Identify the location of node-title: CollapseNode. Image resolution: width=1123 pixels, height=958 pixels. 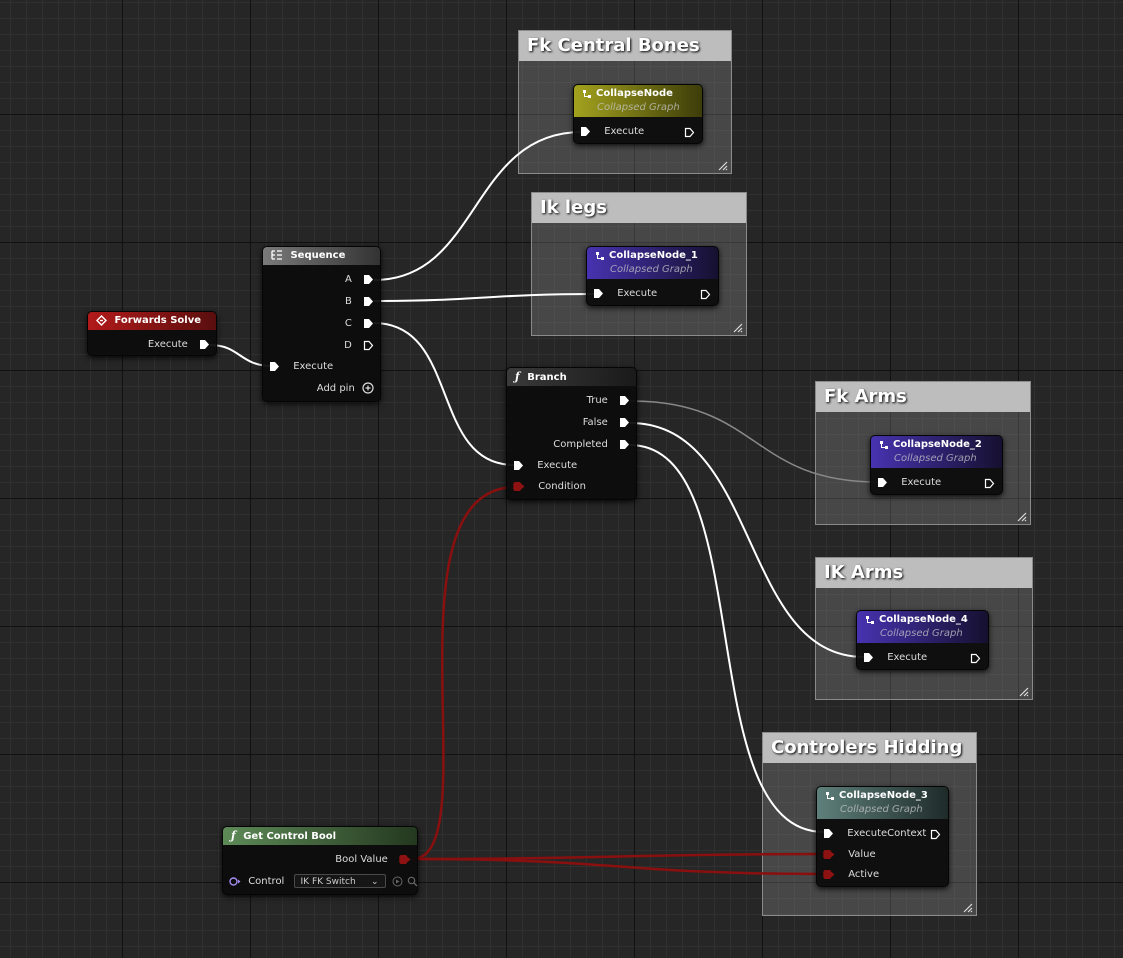
(634, 93).